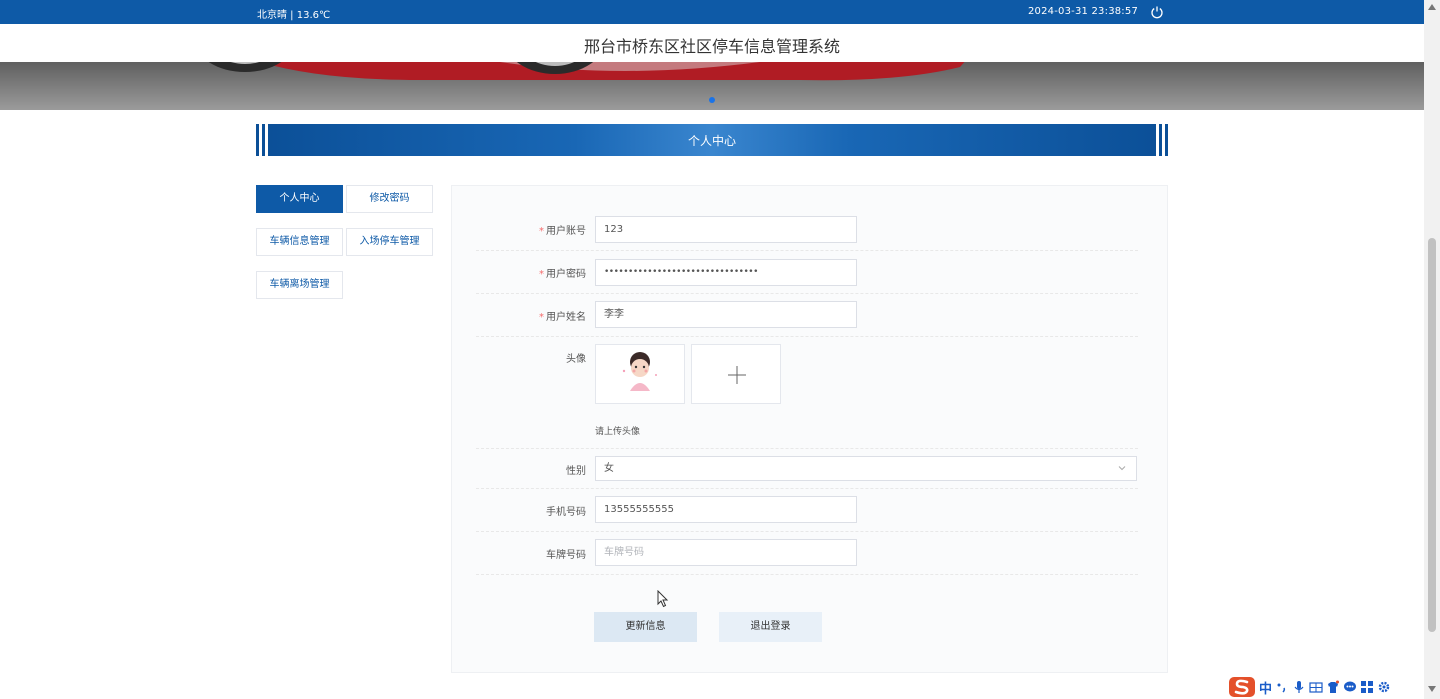  I want to click on update-info-button: 更新信息, so click(645, 627).